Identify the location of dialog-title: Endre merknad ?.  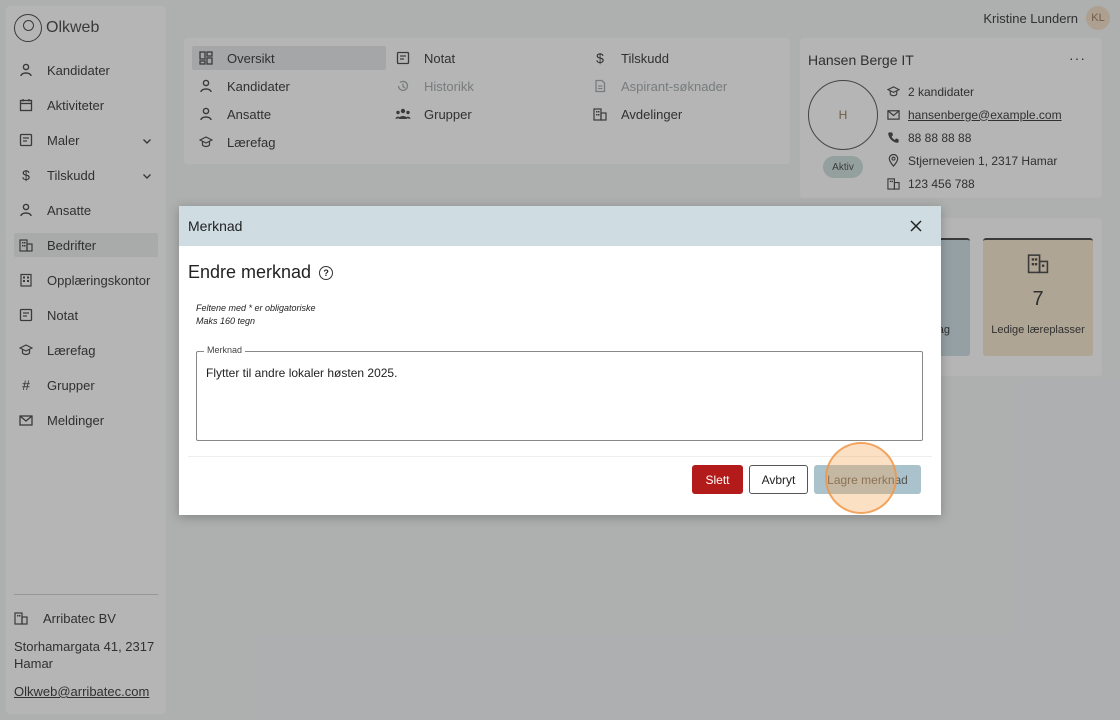
(261, 272).